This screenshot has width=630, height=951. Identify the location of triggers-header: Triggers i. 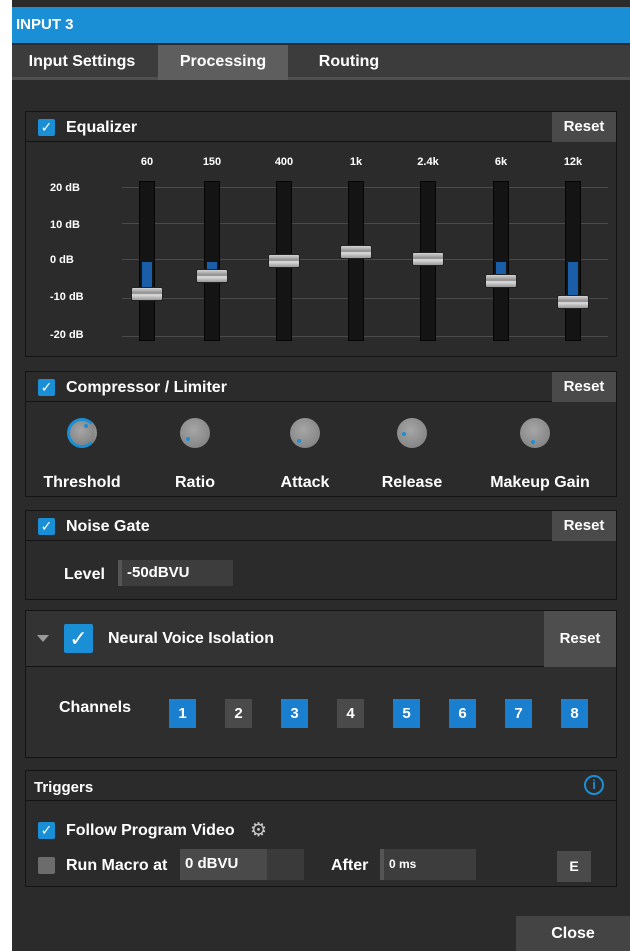
(321, 786).